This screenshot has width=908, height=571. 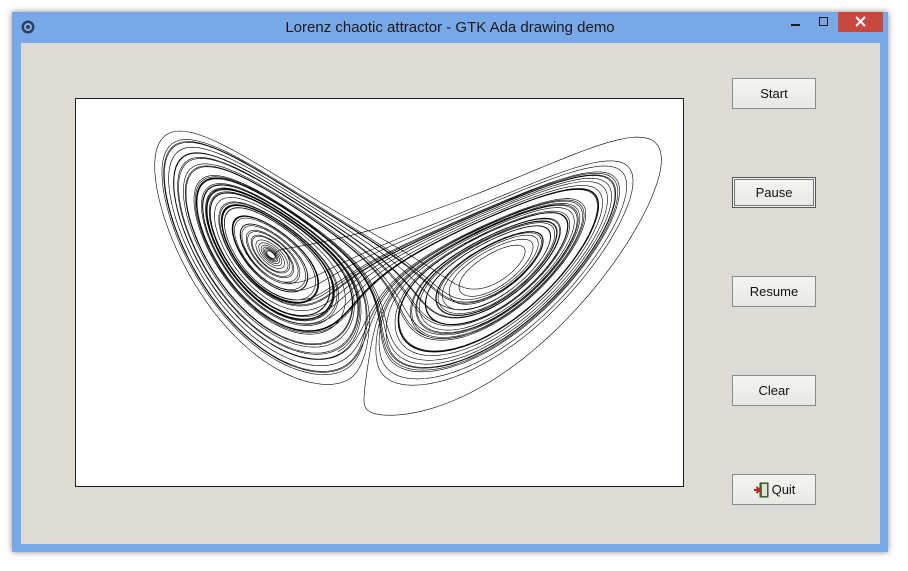 I want to click on clear-button-label: Clear, so click(x=774, y=390).